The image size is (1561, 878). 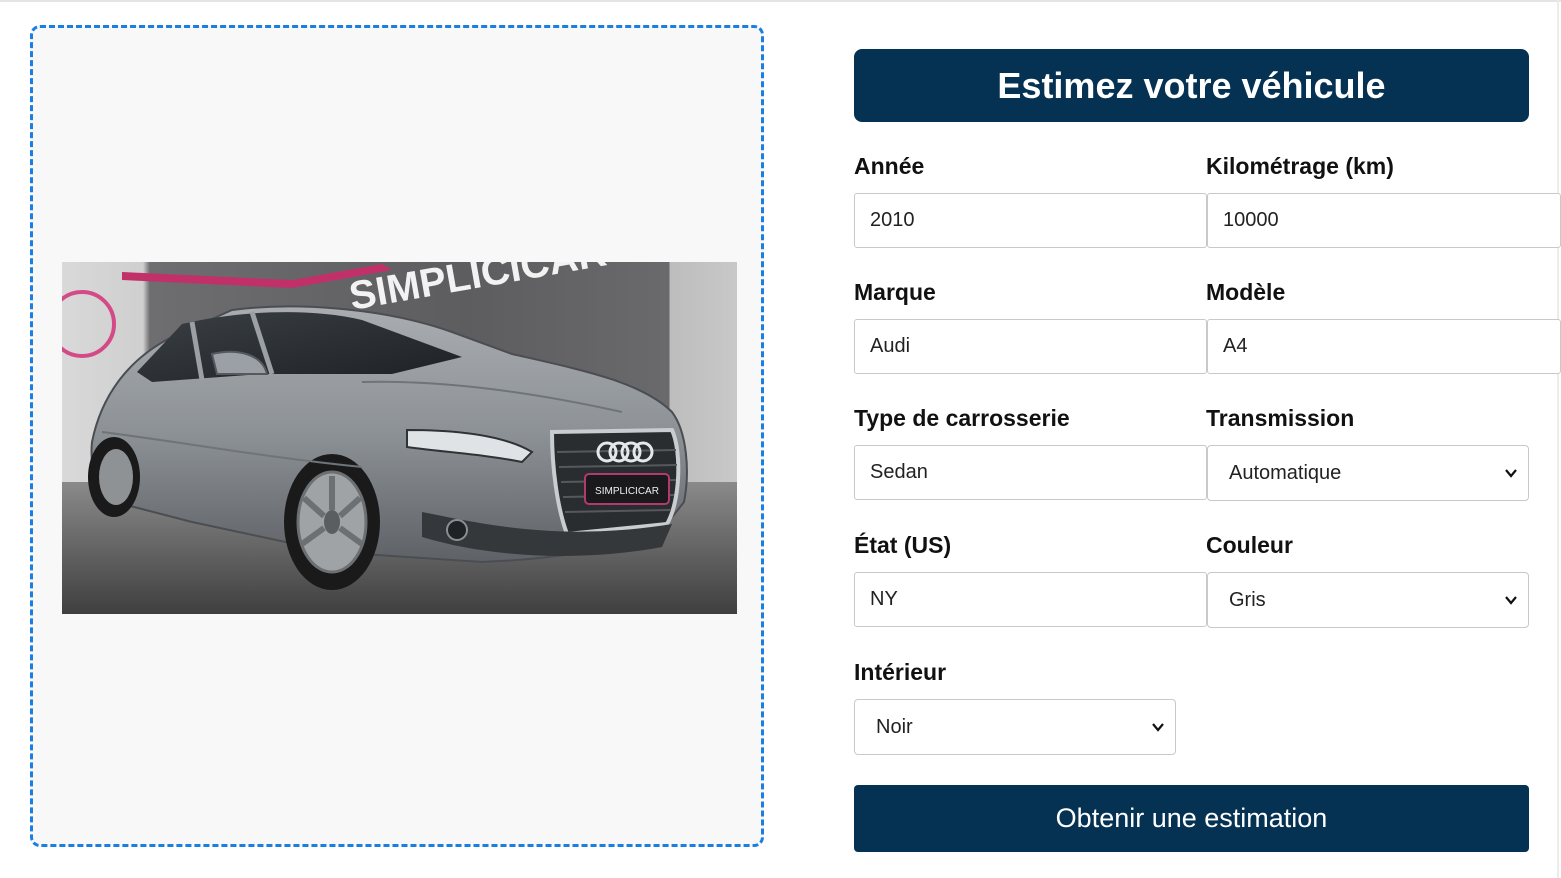 What do you see at coordinates (895, 292) in the screenshot?
I see `make-label: Marque` at bounding box center [895, 292].